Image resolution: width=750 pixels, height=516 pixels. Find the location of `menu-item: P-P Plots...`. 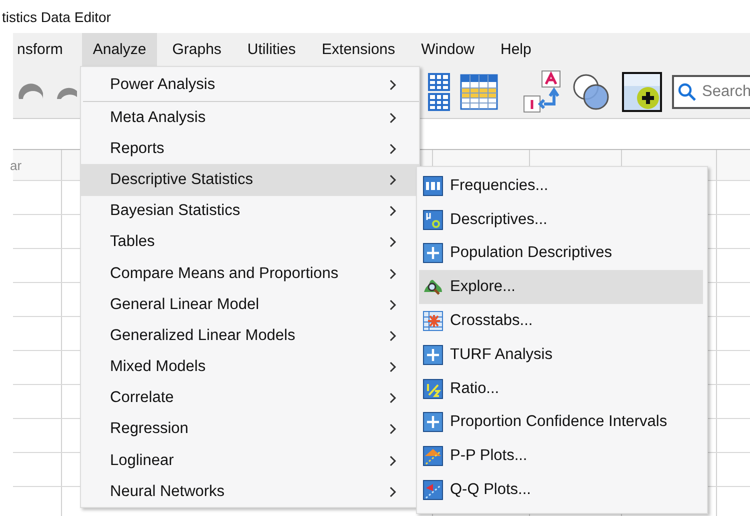

menu-item: P-P Plots... is located at coordinates (561, 456).